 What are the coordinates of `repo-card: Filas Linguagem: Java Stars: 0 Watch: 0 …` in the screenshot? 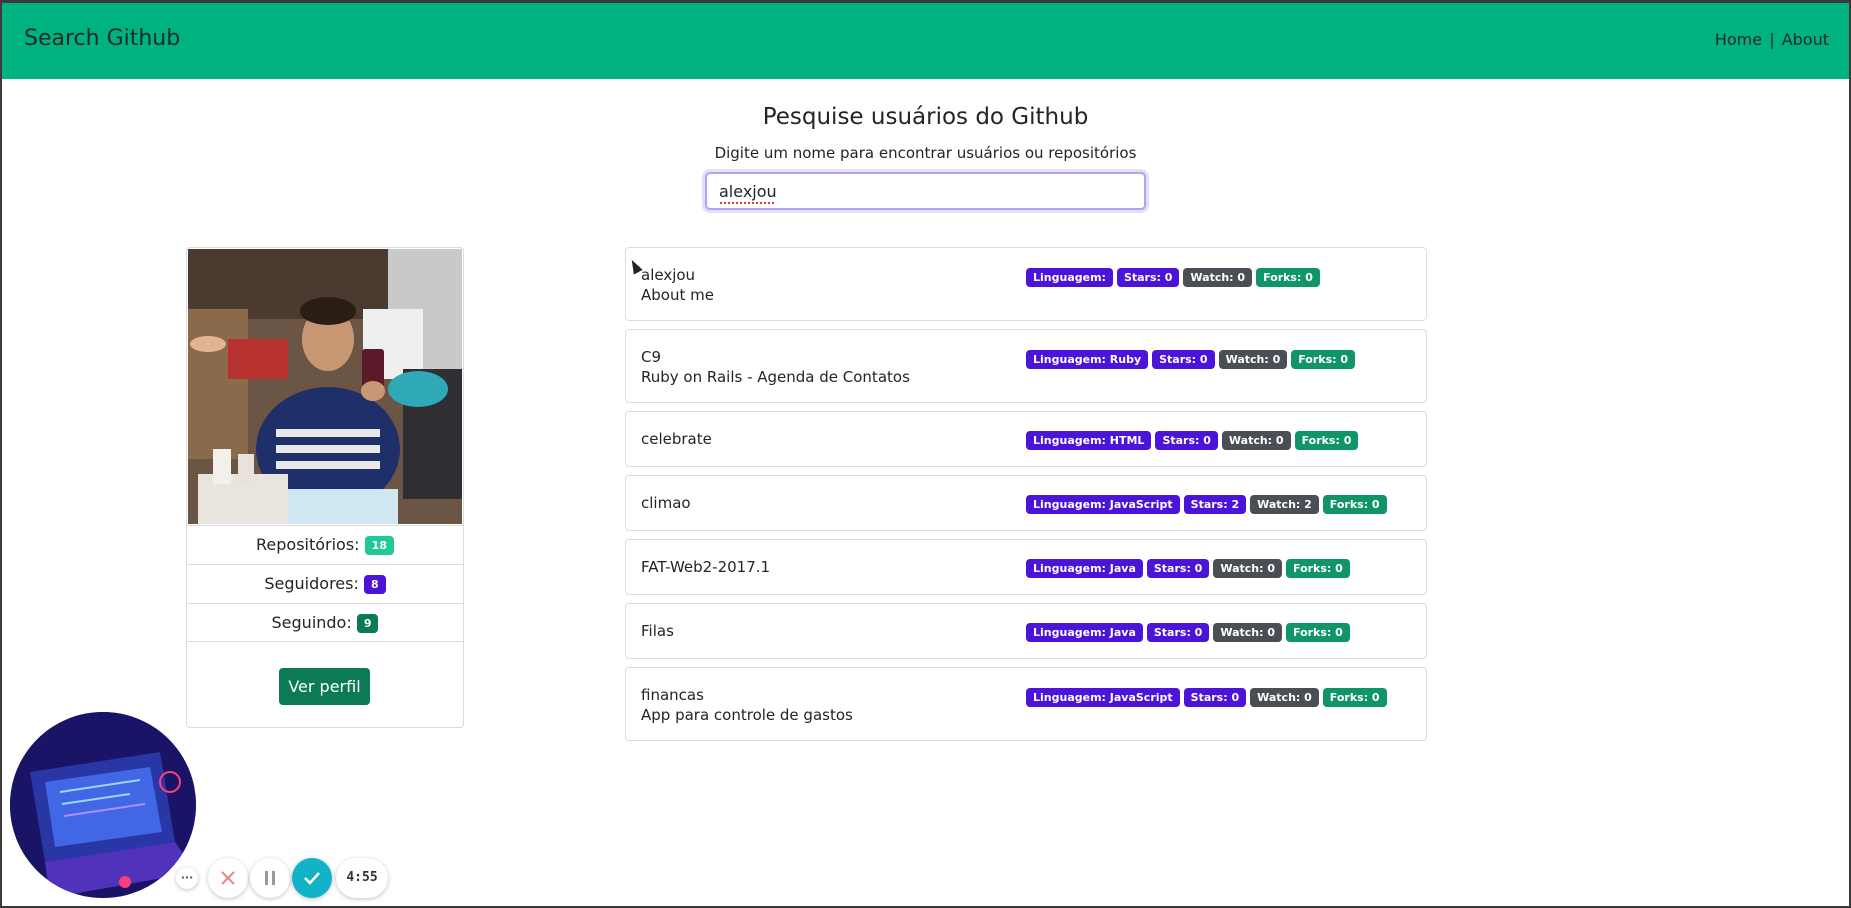 It's located at (1026, 631).